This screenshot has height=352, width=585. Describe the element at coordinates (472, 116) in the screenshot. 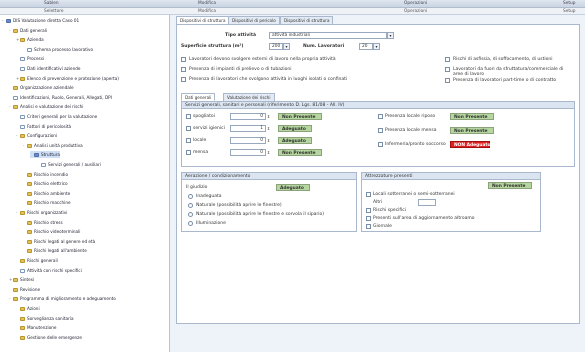

I see `right-status-0: Non Presente` at that location.